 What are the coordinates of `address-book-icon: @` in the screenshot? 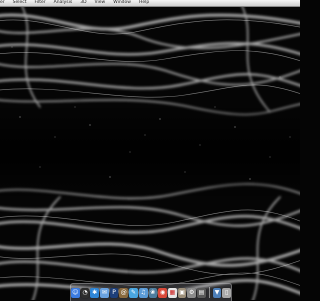 It's located at (124, 292).